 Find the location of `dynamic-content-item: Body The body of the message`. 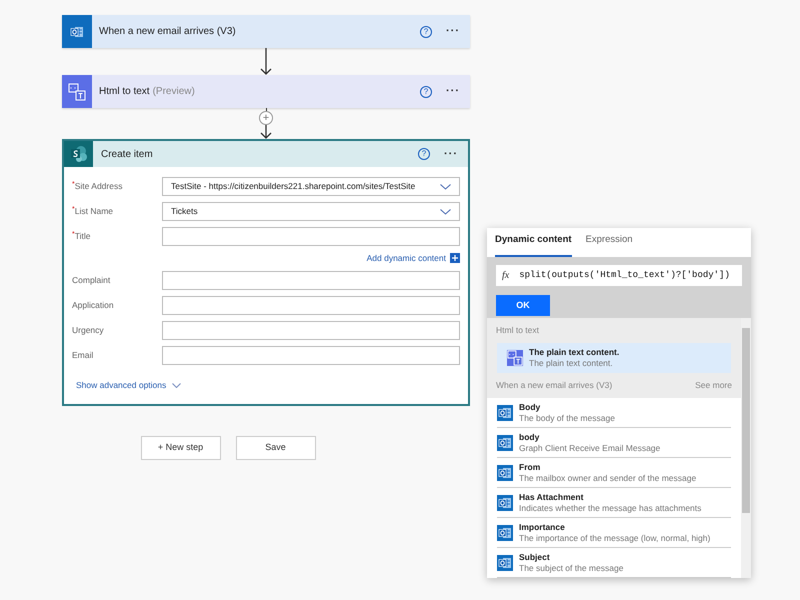

dynamic-content-item: Body The body of the message is located at coordinates (614, 413).